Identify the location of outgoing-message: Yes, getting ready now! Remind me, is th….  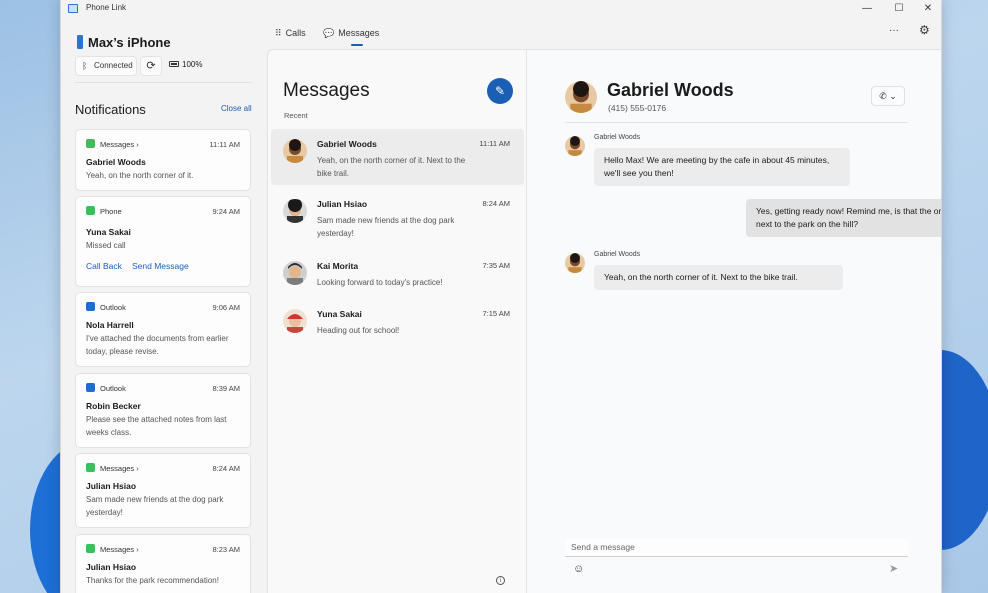
(843, 218).